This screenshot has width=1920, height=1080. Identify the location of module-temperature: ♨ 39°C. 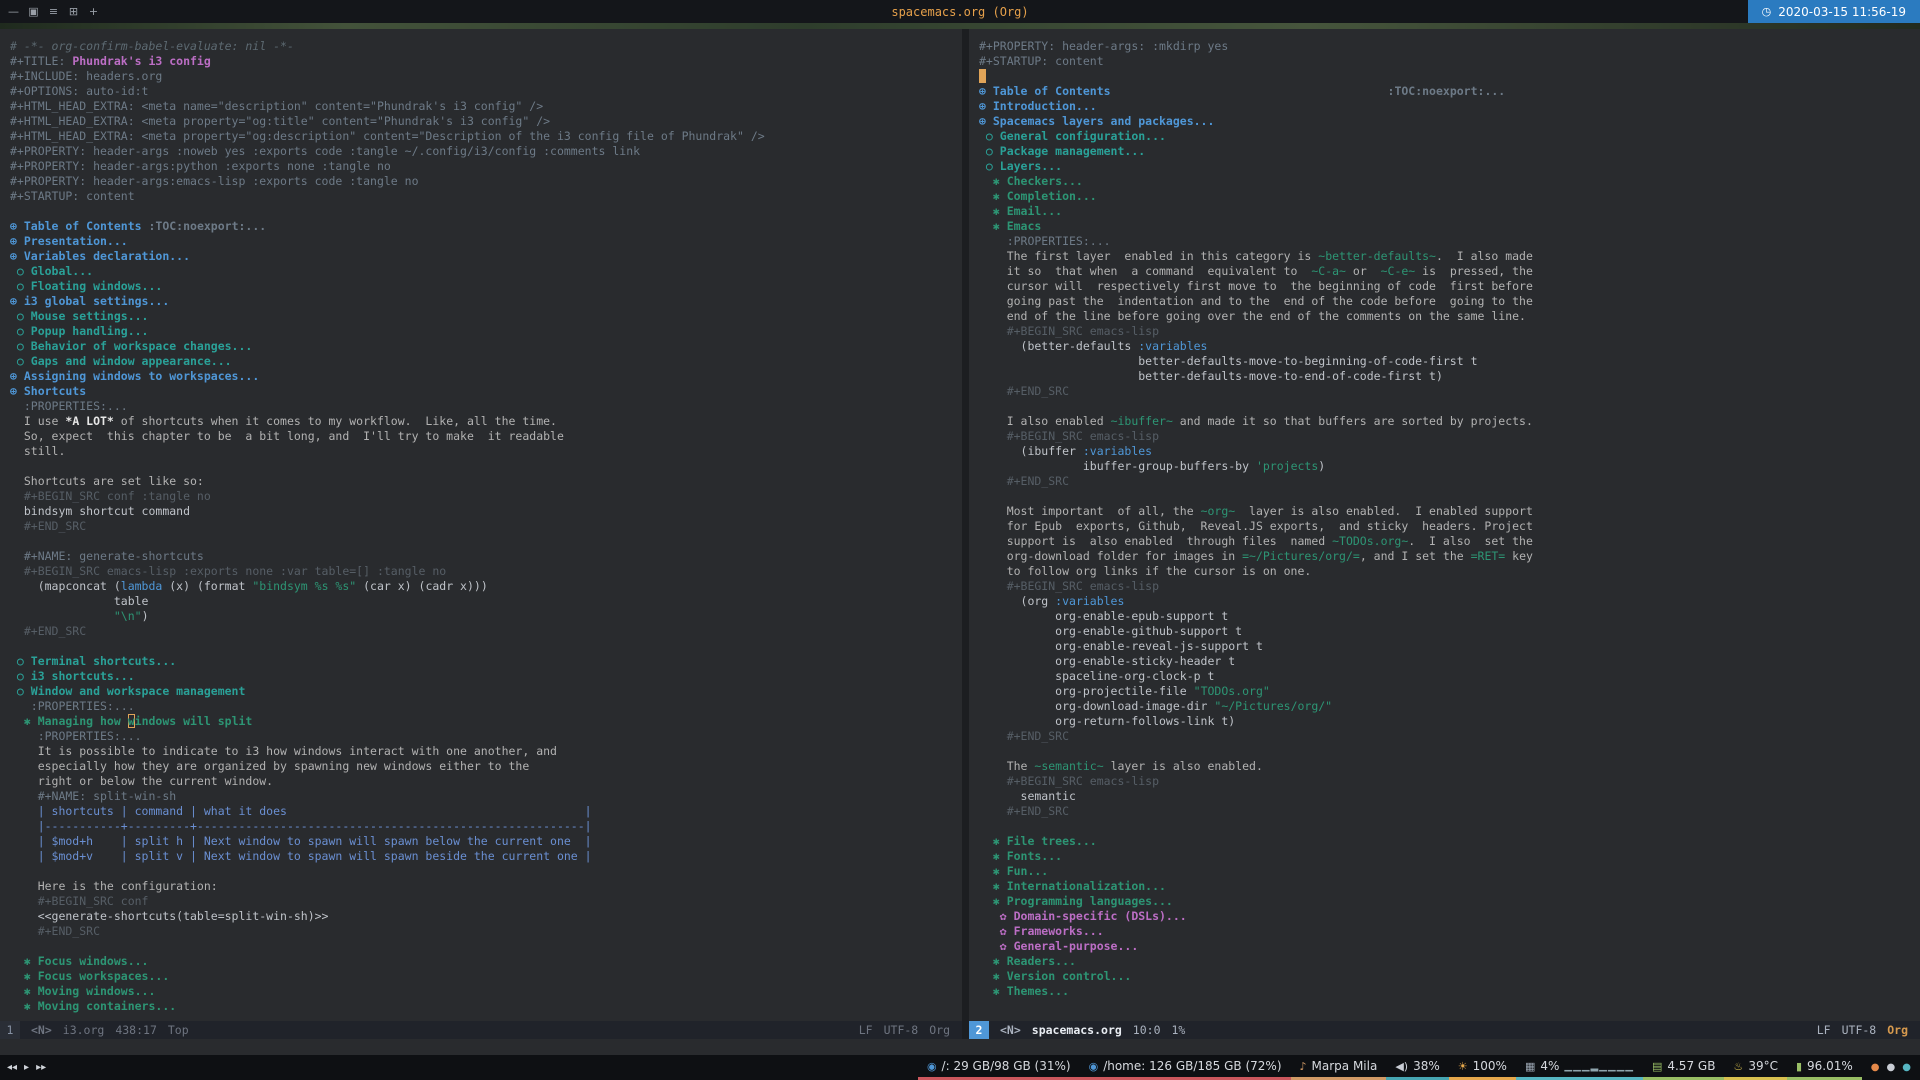
(1755, 1067).